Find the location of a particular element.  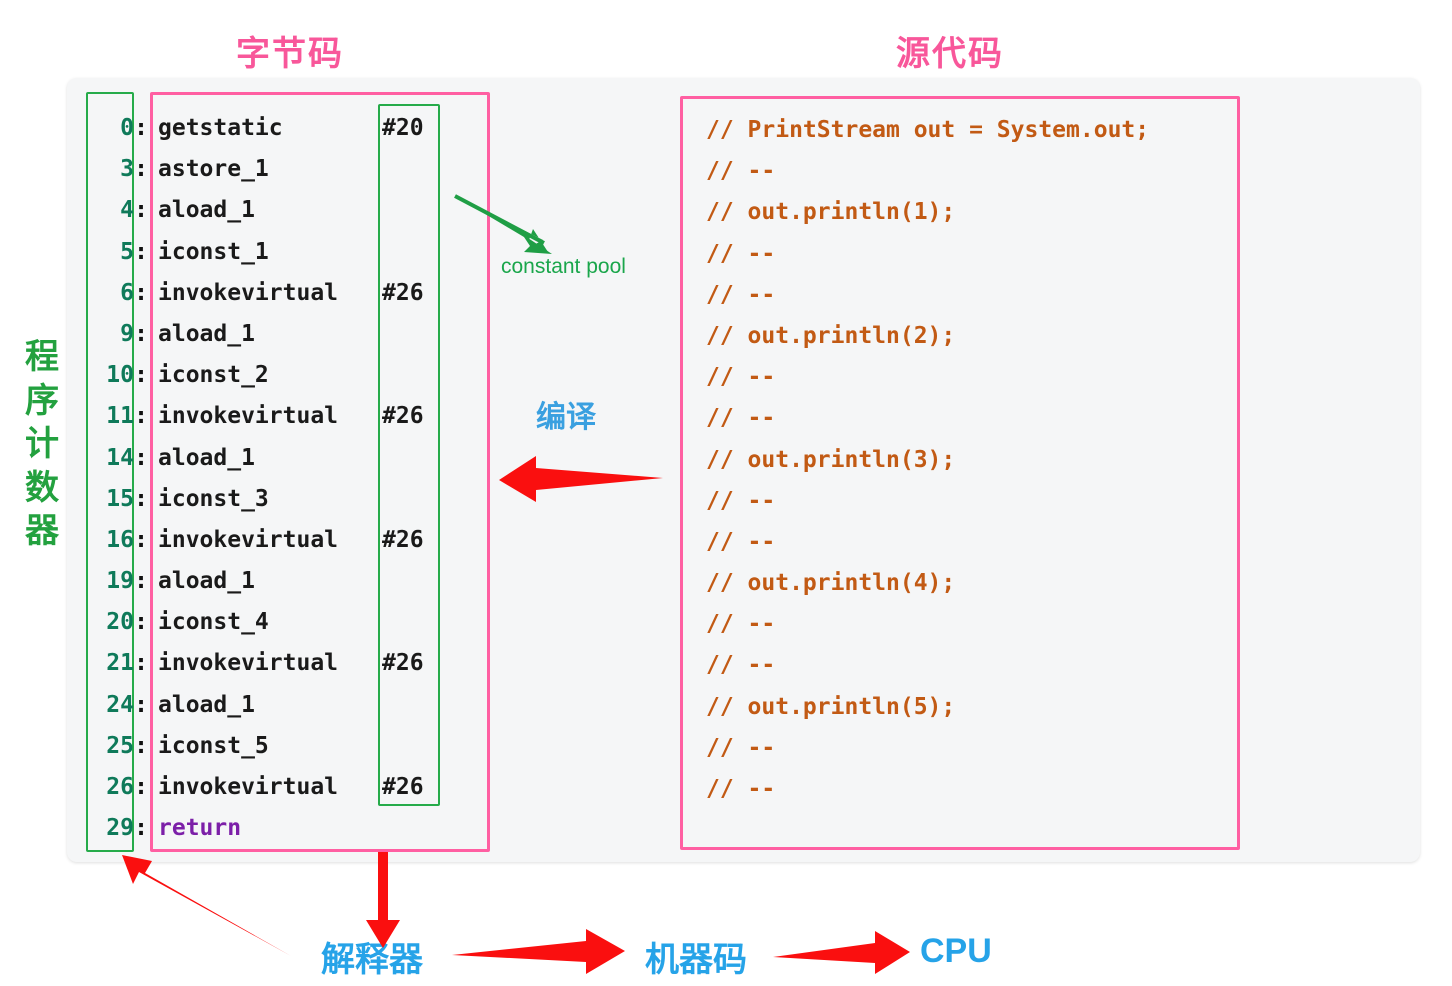

program-counter-label-char-3: 数 is located at coordinates (42, 487).